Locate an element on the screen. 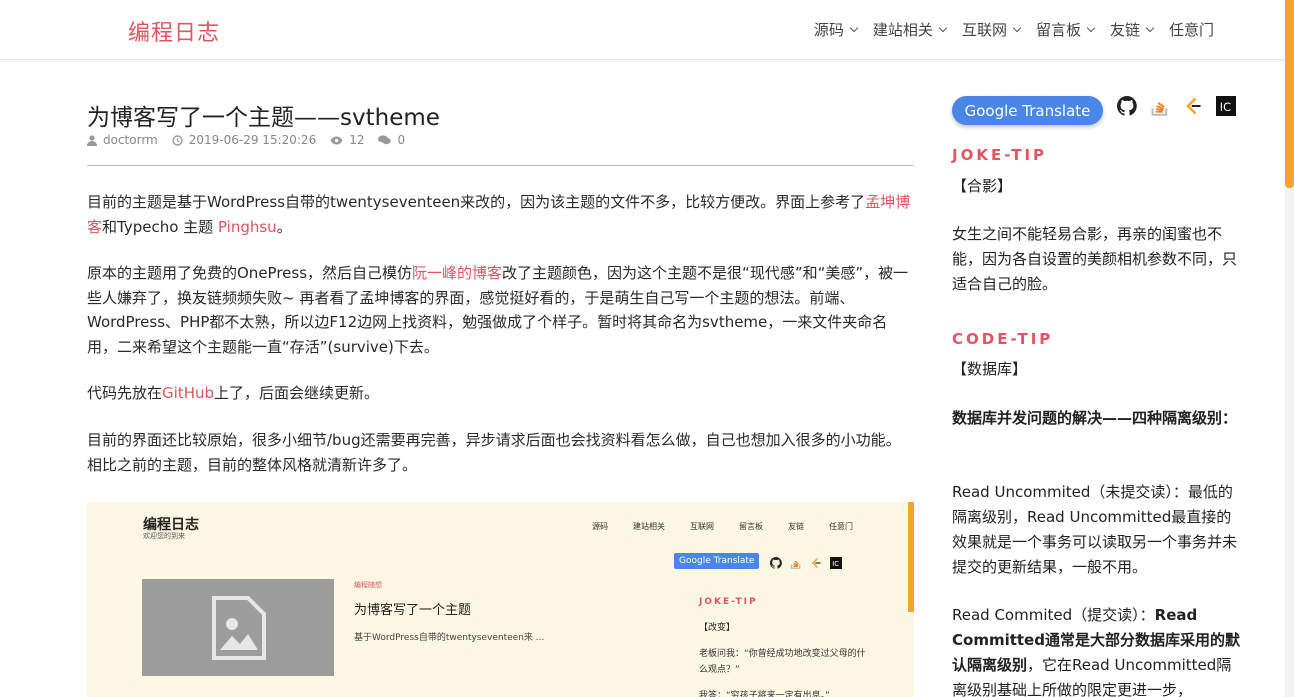 The height and width of the screenshot is (697, 1294). text: Read Commited（提交读）： is located at coordinates (1053, 615).